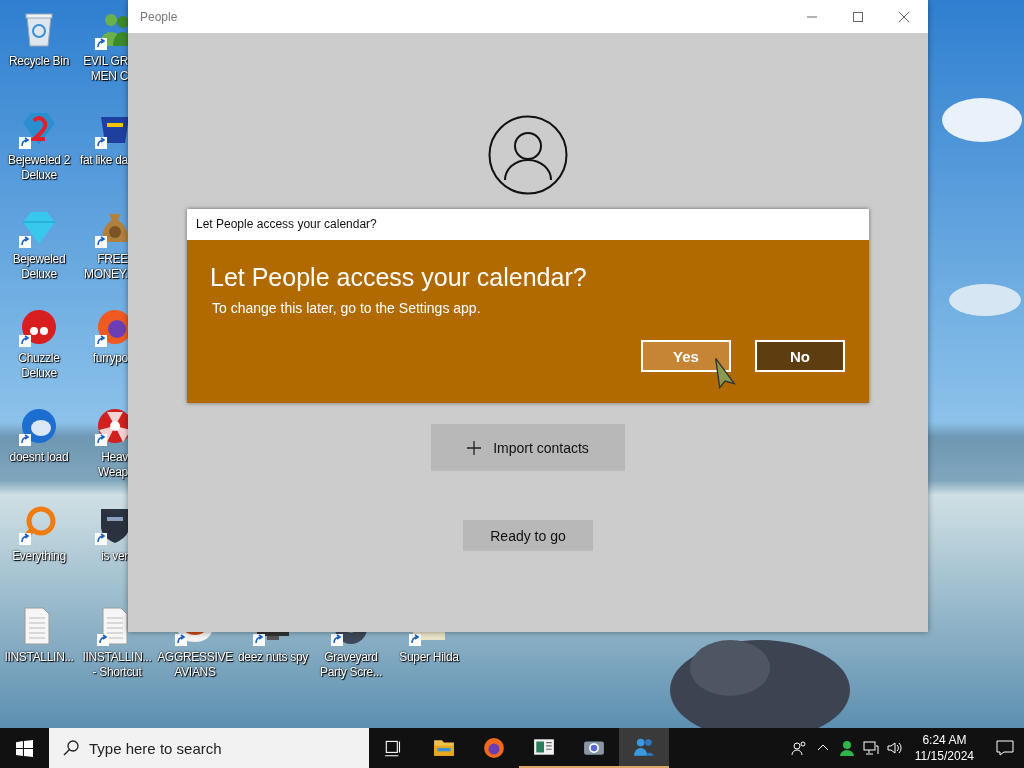 The width and height of the screenshot is (1024, 768). What do you see at coordinates (686, 356) in the screenshot?
I see `dialog-button: Yes` at bounding box center [686, 356].